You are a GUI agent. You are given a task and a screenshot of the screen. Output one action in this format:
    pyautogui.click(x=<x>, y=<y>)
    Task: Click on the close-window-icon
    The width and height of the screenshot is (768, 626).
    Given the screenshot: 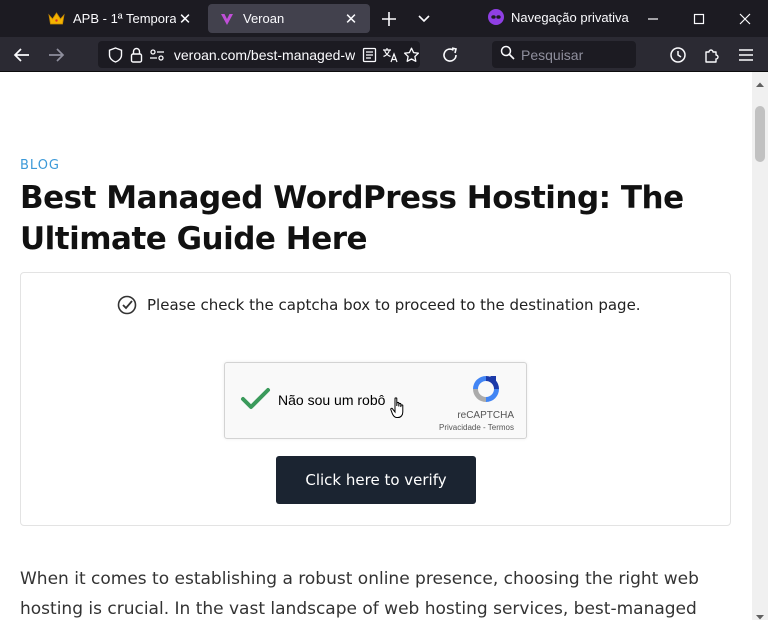 What is the action you would take?
    pyautogui.click(x=745, y=19)
    